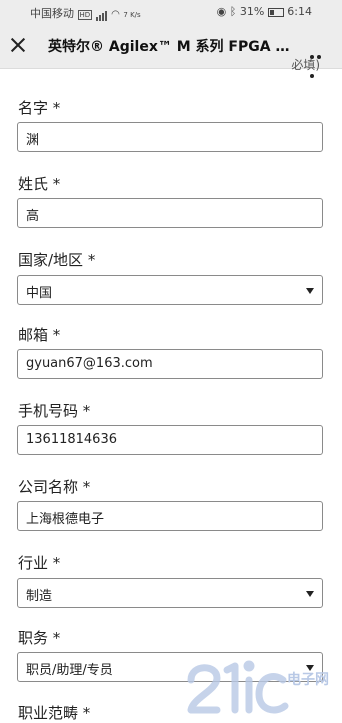  Describe the element at coordinates (170, 364) in the screenshot. I see `email-field: gyuan67@163.com` at that location.